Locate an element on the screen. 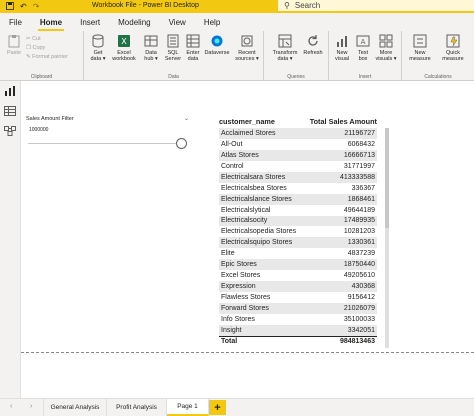  chevron-down-icon: ⌄ is located at coordinates (186, 118).